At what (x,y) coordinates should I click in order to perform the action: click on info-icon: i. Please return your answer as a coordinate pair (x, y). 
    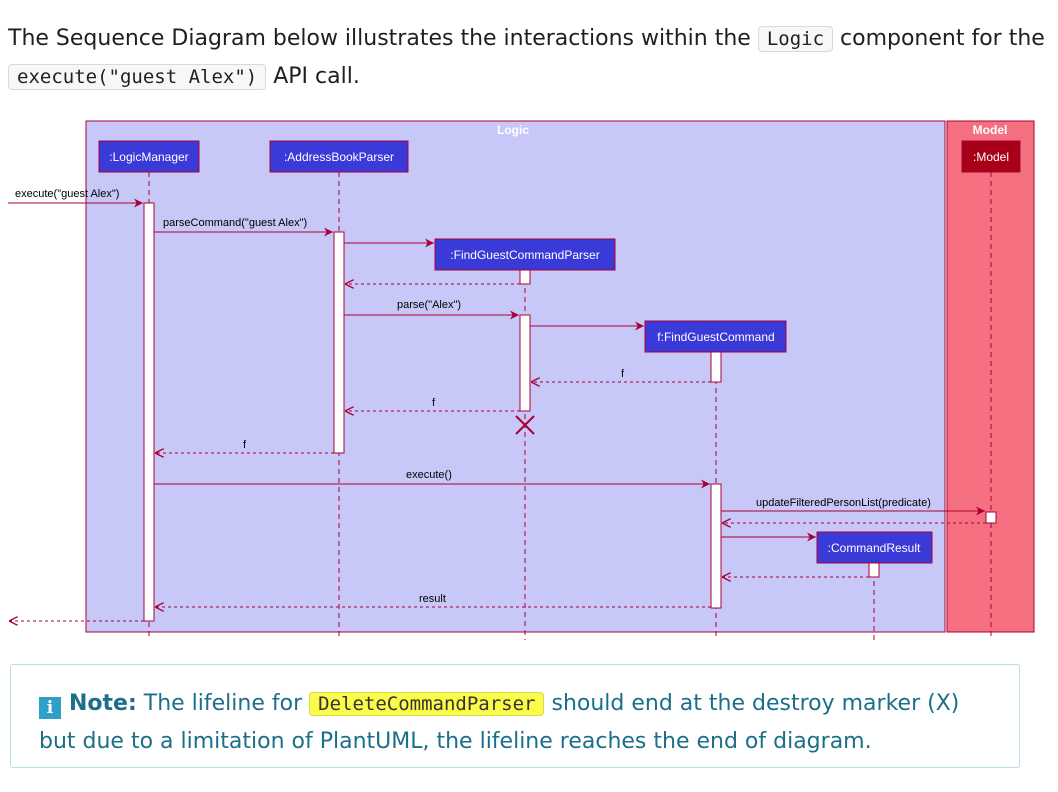
    Looking at the image, I should click on (50, 708).